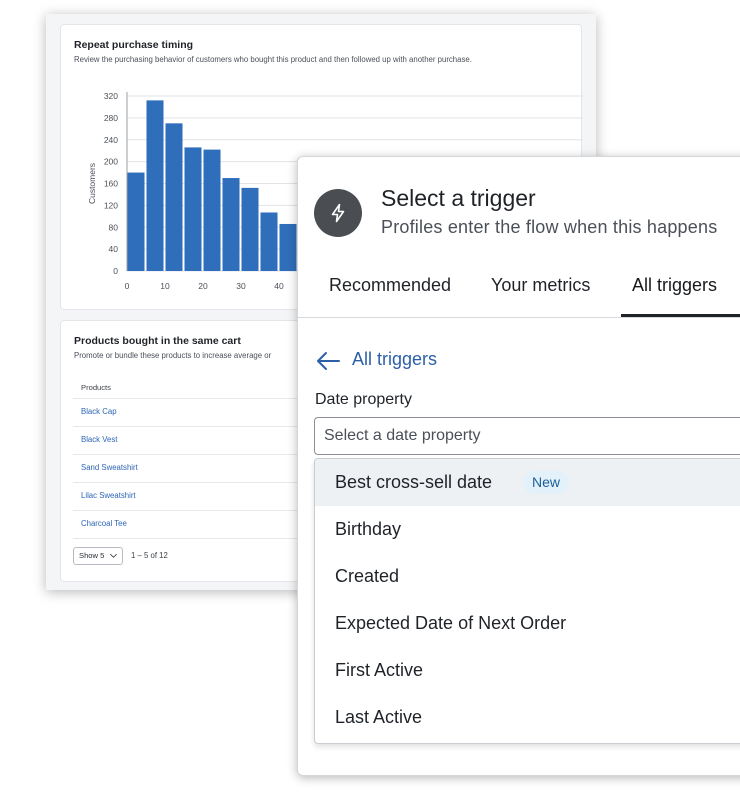 The width and height of the screenshot is (740, 800). I want to click on option-label: Birthday, so click(368, 529).